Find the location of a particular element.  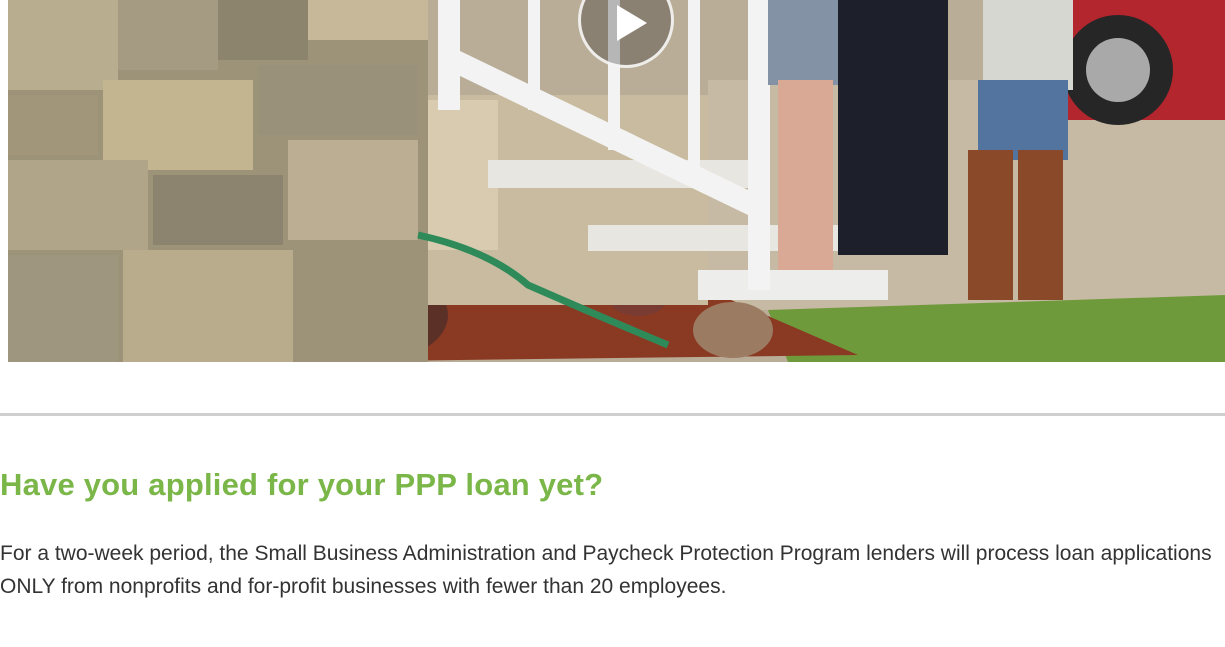

article-heading: Have you applied for your PPP loan yet? is located at coordinates (302, 484).